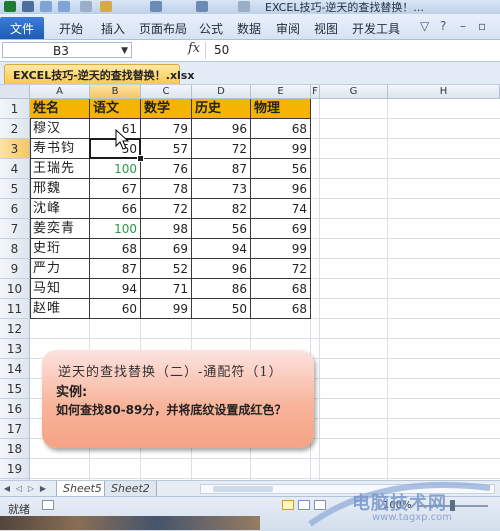 The height and width of the screenshot is (531, 500). What do you see at coordinates (376, 28) in the screenshot?
I see `tab-developer: 开发工具` at bounding box center [376, 28].